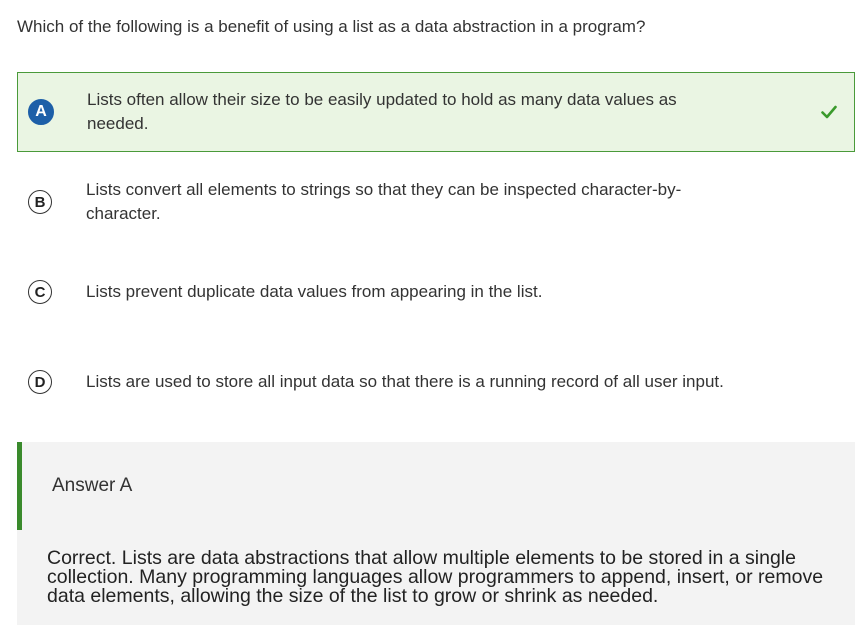 The width and height of the screenshot is (856, 625). I want to click on option-letter-c: C, so click(40, 292).